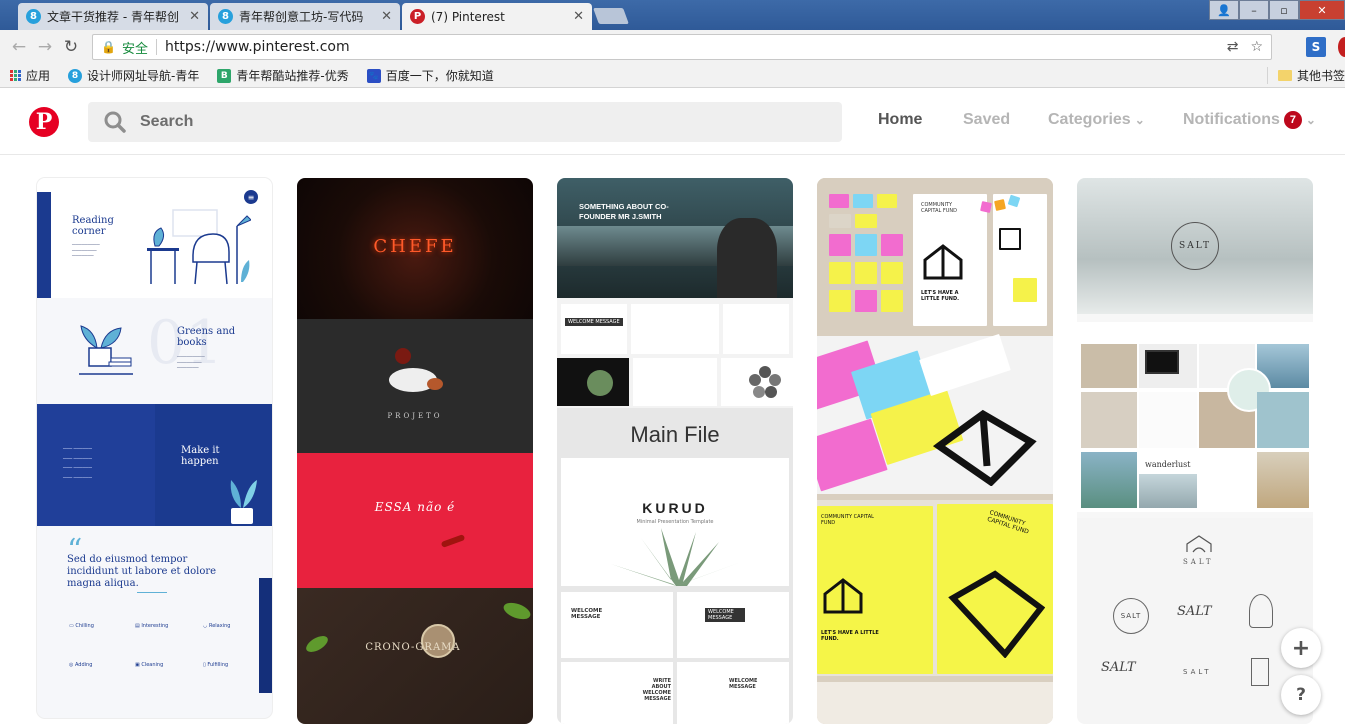 The height and width of the screenshot is (724, 1345). Describe the element at coordinates (497, 16) in the screenshot. I see `browser-tab-3: P (7) Pinterest ✕` at that location.